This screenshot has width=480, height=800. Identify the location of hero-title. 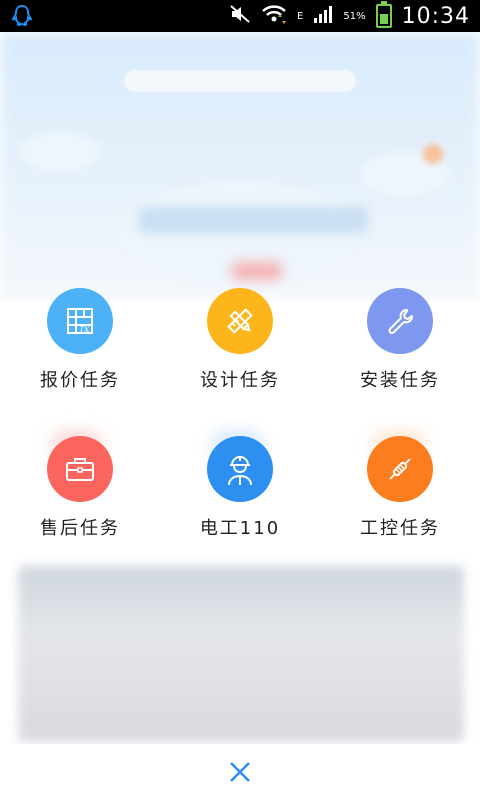
(253, 220).